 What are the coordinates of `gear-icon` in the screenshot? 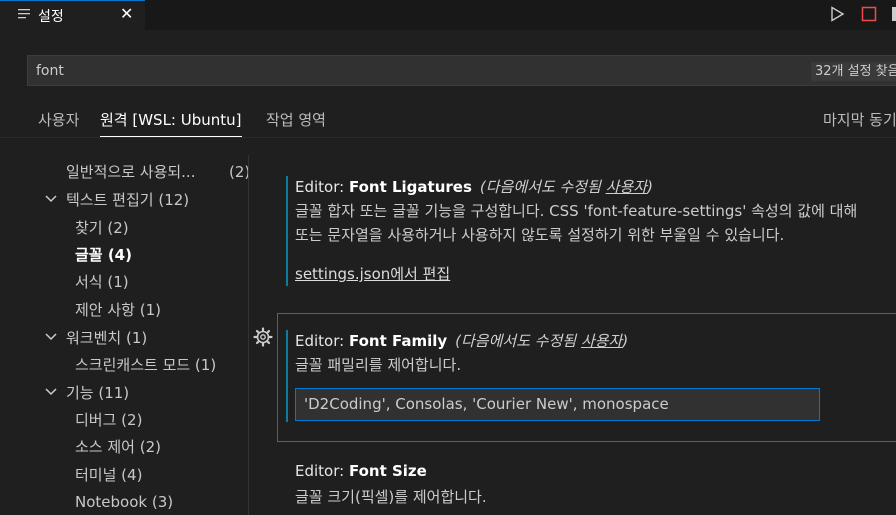 It's located at (263, 337).